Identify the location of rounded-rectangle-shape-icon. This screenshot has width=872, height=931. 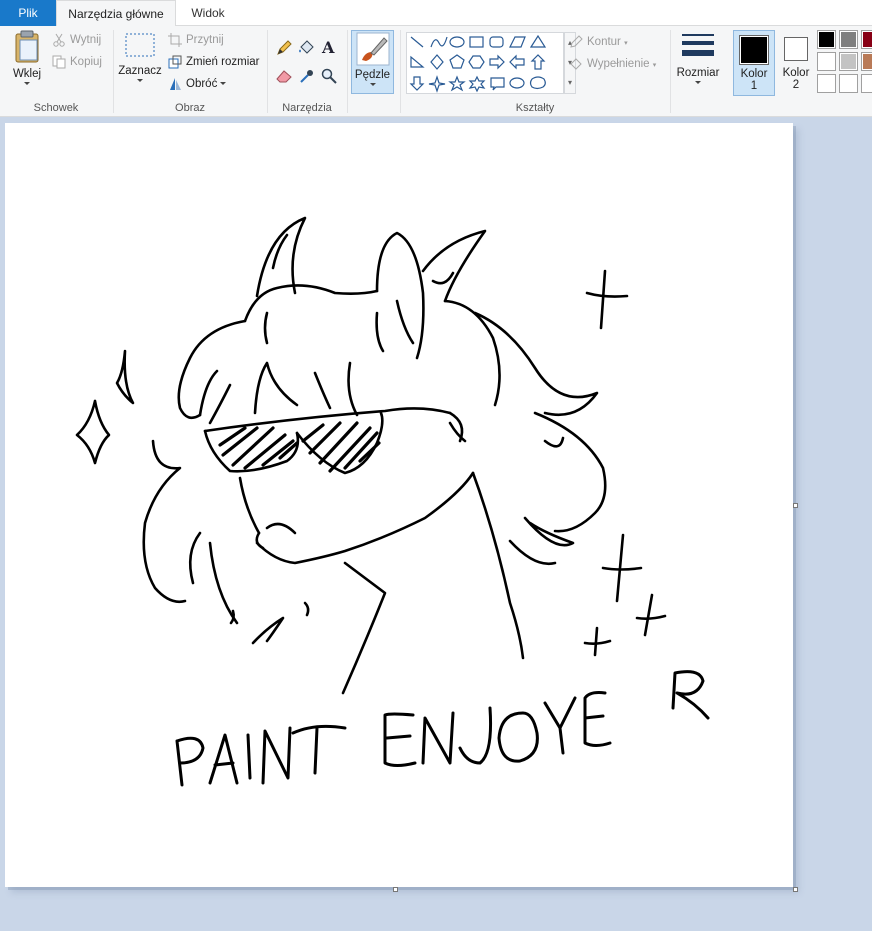
(496, 42).